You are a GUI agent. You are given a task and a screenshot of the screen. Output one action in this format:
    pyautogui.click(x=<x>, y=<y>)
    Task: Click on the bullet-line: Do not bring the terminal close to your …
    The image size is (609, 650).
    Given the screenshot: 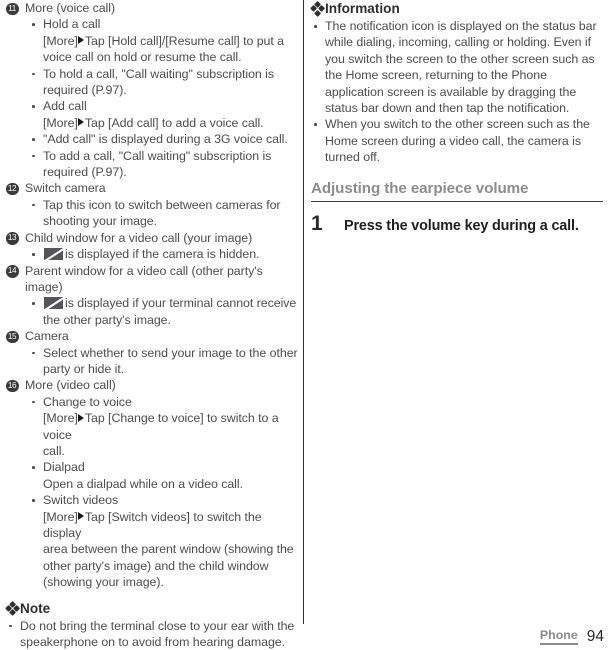 What is the action you would take?
    pyautogui.click(x=157, y=625)
    